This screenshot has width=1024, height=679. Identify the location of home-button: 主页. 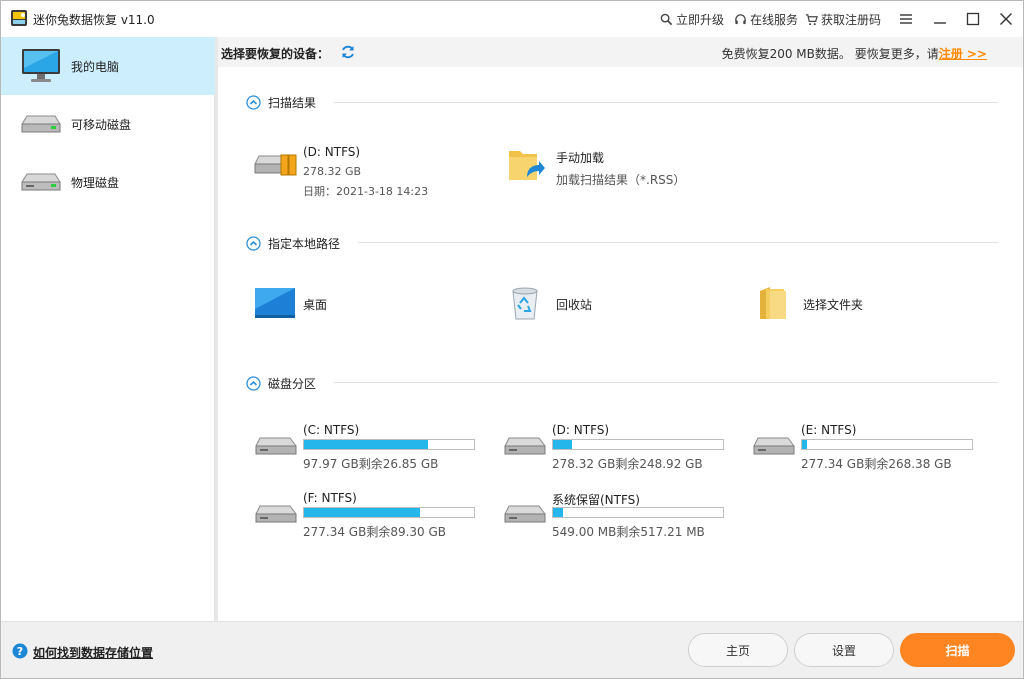
(738, 650).